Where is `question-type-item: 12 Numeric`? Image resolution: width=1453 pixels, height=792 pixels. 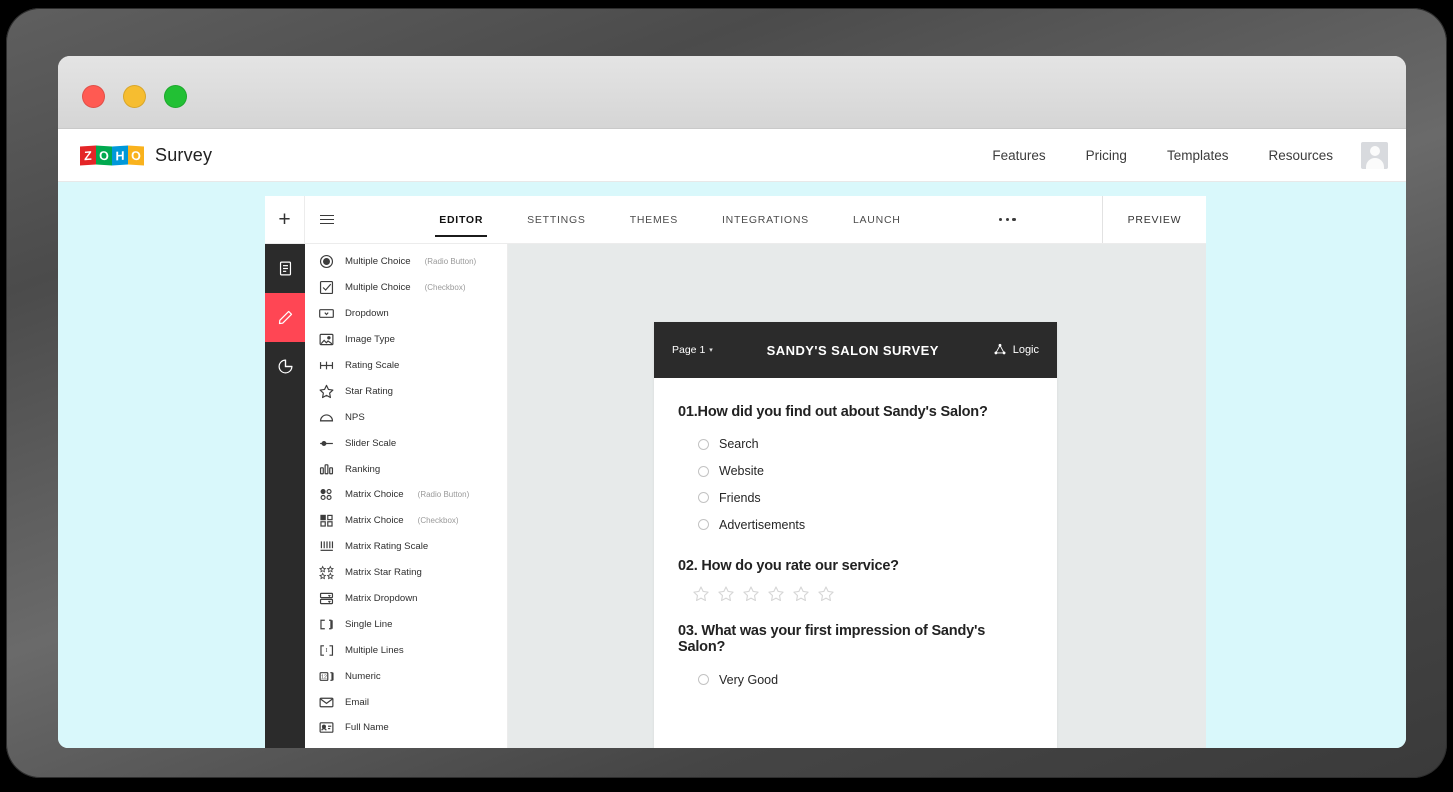 question-type-item: 12 Numeric is located at coordinates (406, 676).